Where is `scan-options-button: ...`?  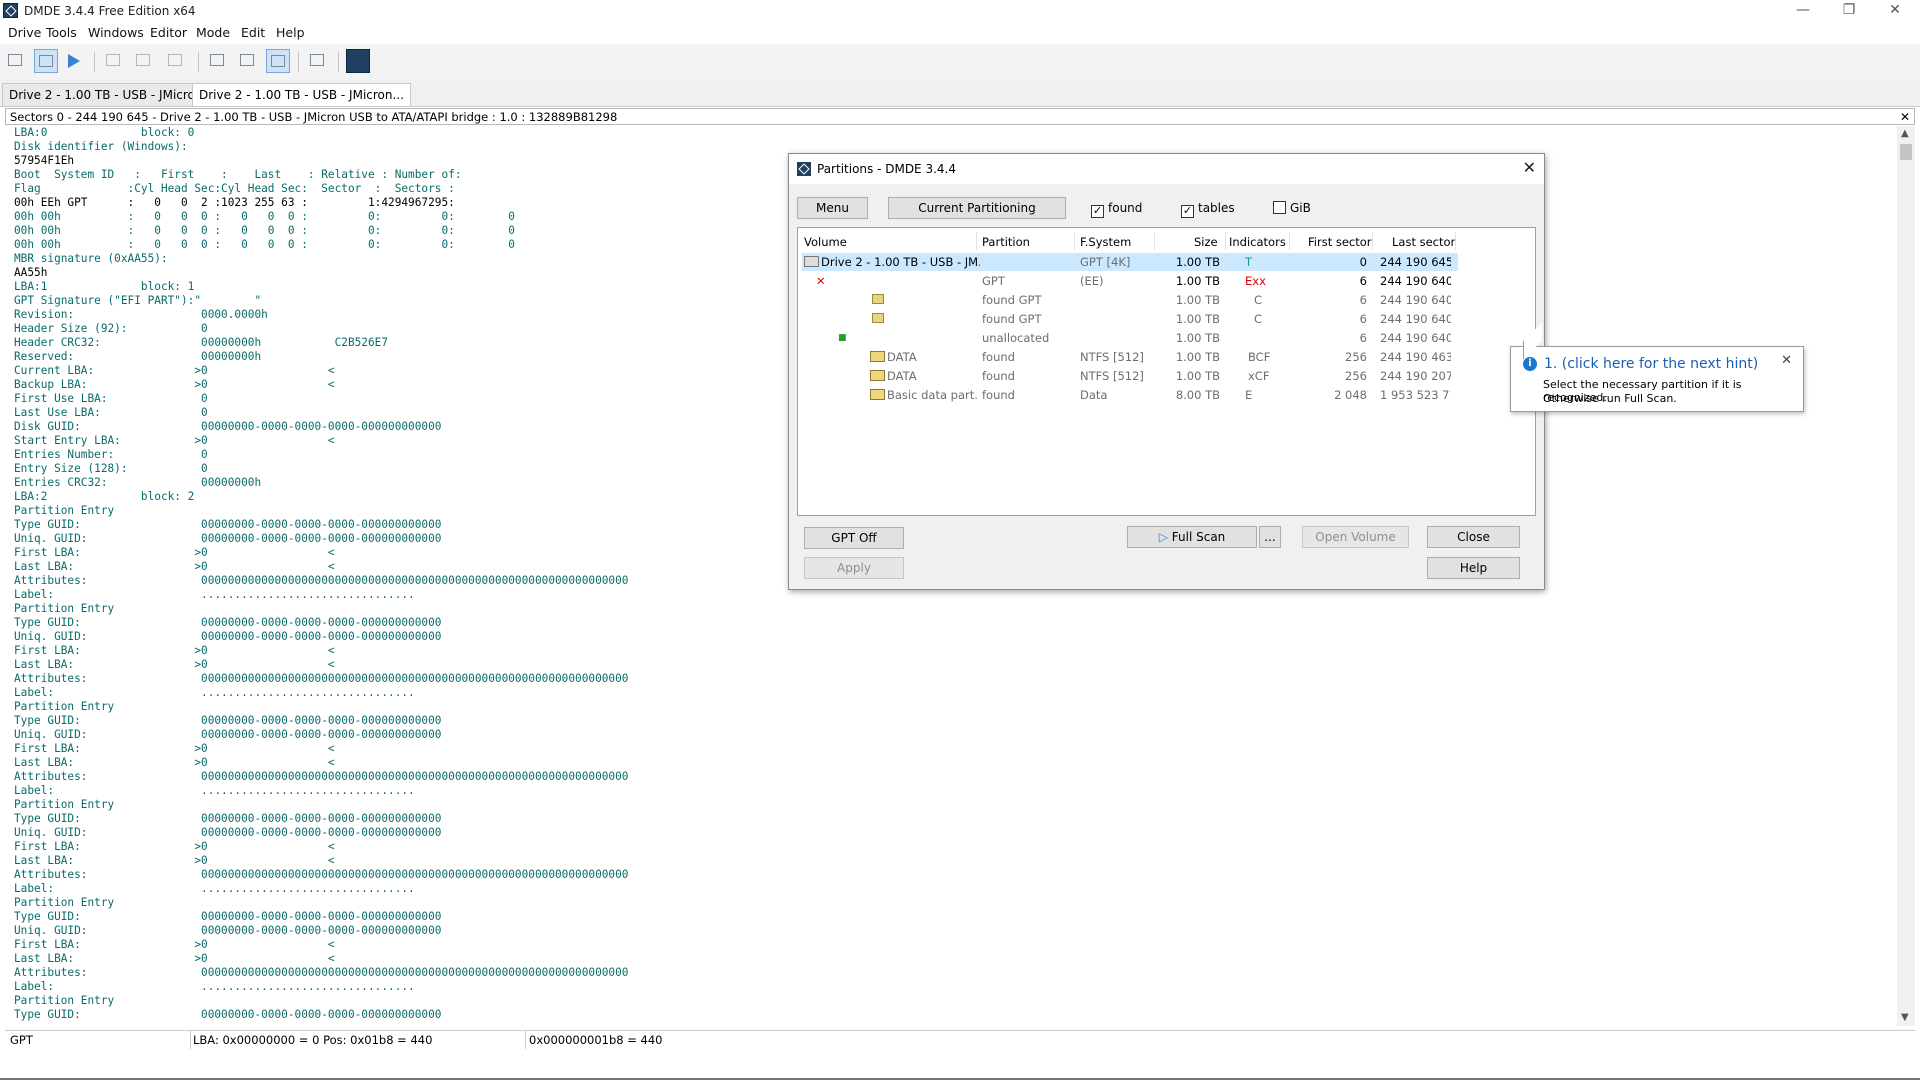 scan-options-button: ... is located at coordinates (1270, 537).